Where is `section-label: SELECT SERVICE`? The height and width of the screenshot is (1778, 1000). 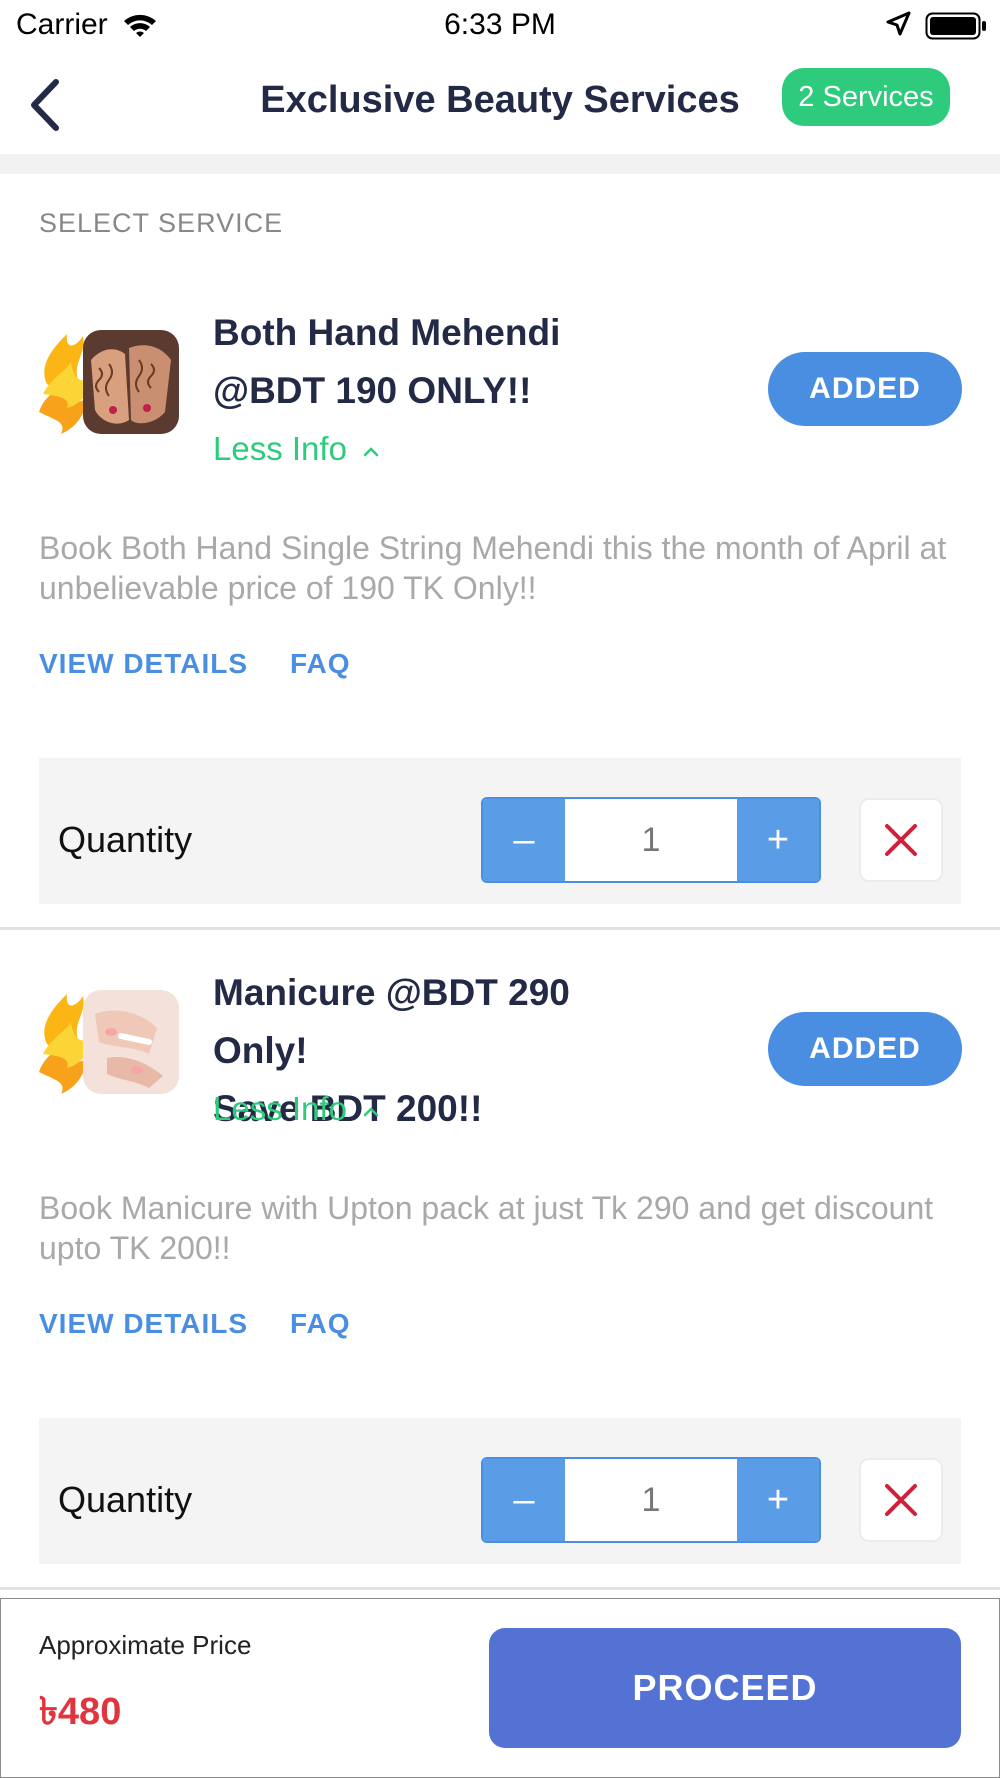
section-label: SELECT SERVICE is located at coordinates (161, 223).